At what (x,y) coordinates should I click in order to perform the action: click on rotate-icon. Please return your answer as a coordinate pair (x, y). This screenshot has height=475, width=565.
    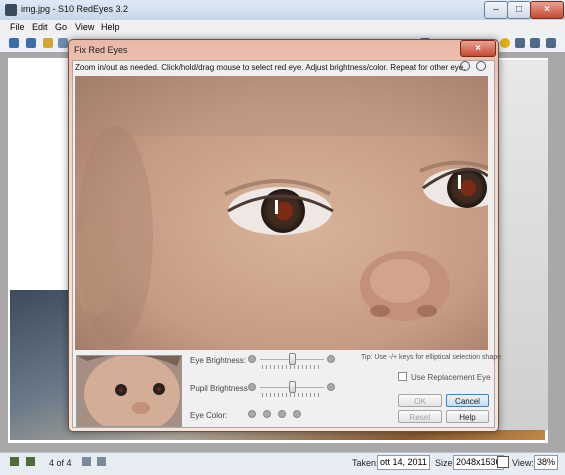
    Looking at the image, I should click on (520, 43).